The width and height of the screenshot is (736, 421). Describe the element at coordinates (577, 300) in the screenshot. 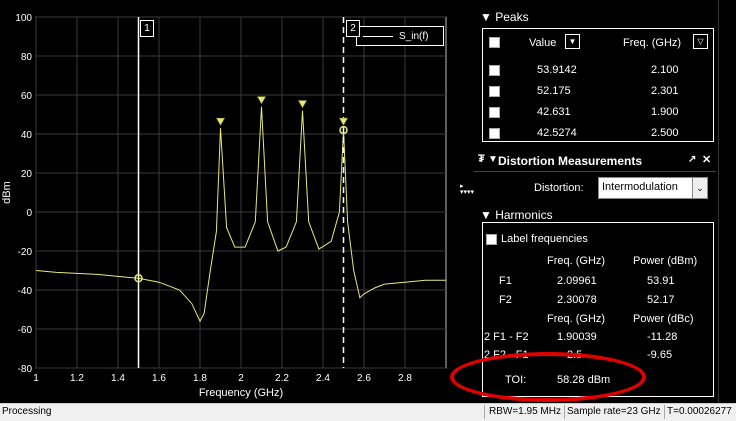

I see `tone-freq: 2.30078` at that location.